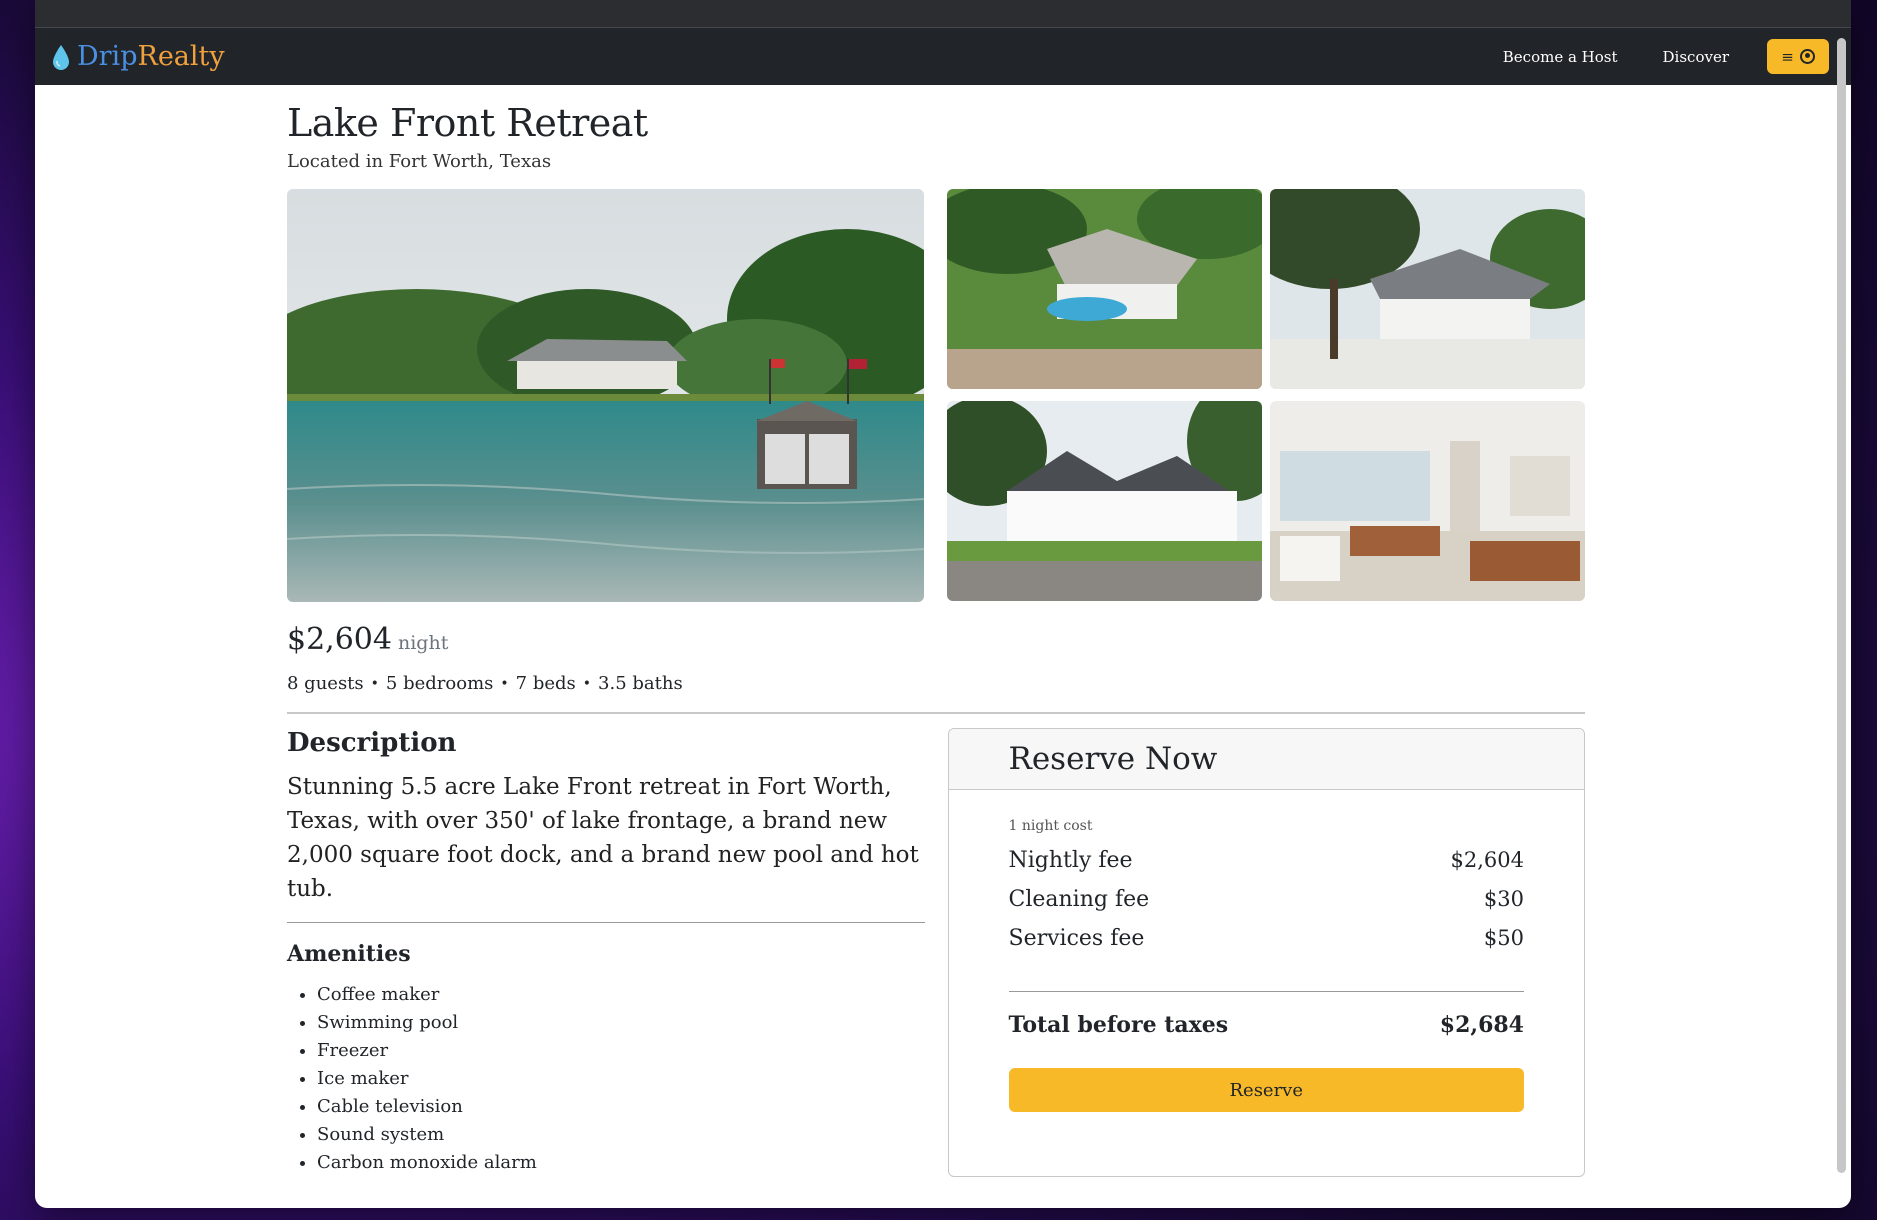  What do you see at coordinates (1841, 605) in the screenshot?
I see `scrollbar` at bounding box center [1841, 605].